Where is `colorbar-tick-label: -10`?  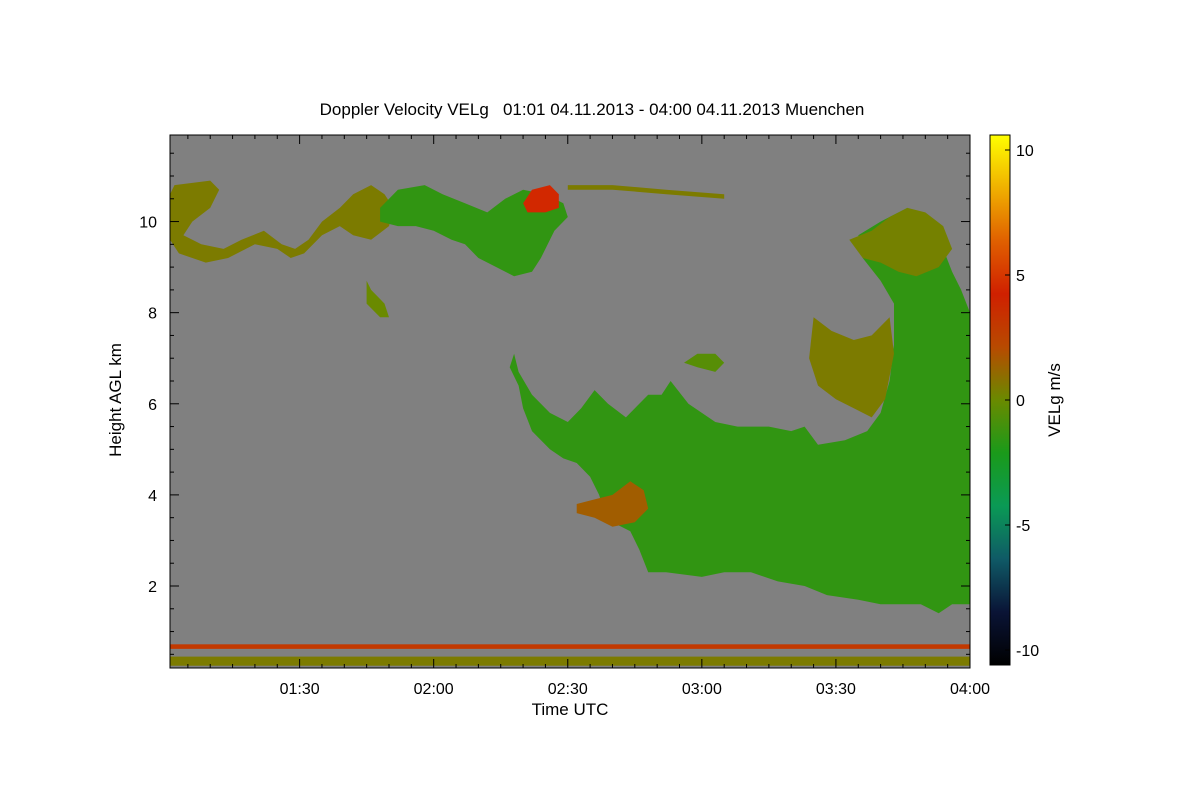 colorbar-tick-label: -10 is located at coordinates (1027, 651).